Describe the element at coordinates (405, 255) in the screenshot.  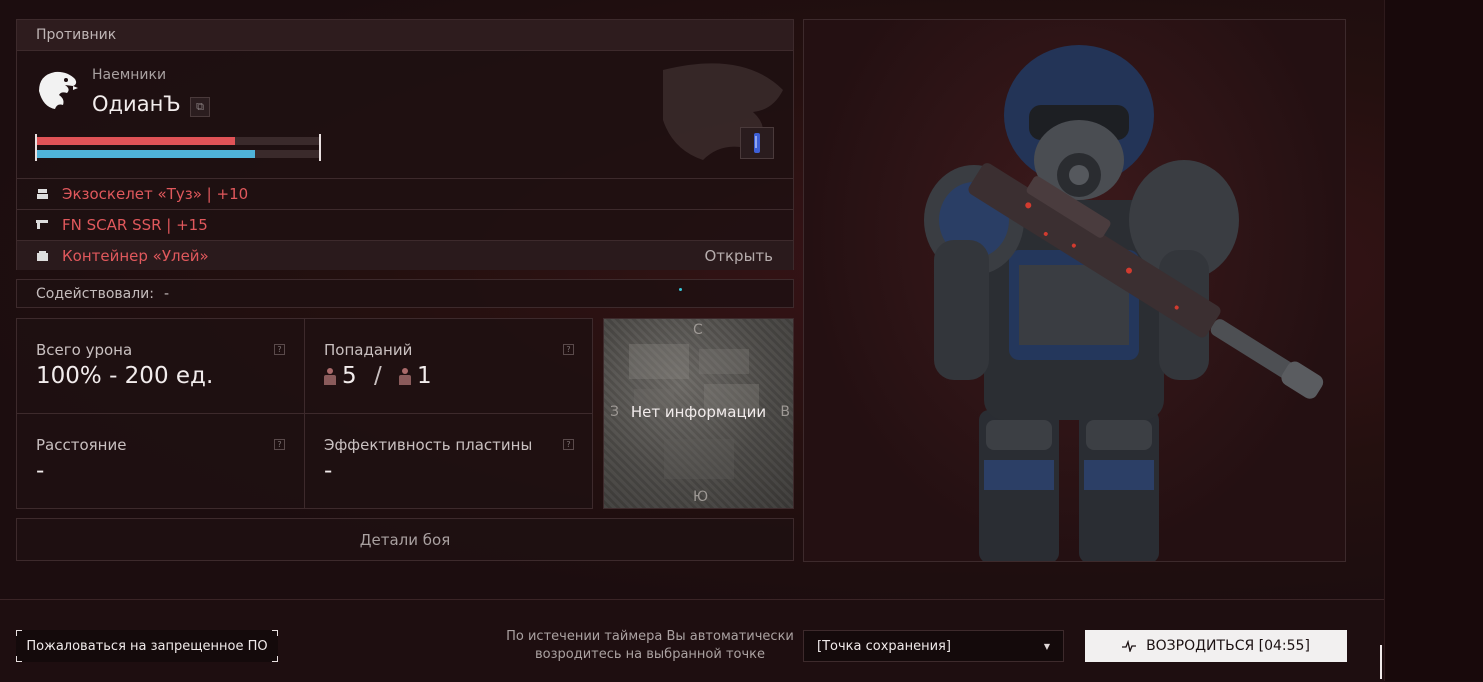
I see `equipment-row-container: Контейнер «Улей» Открыть` at that location.